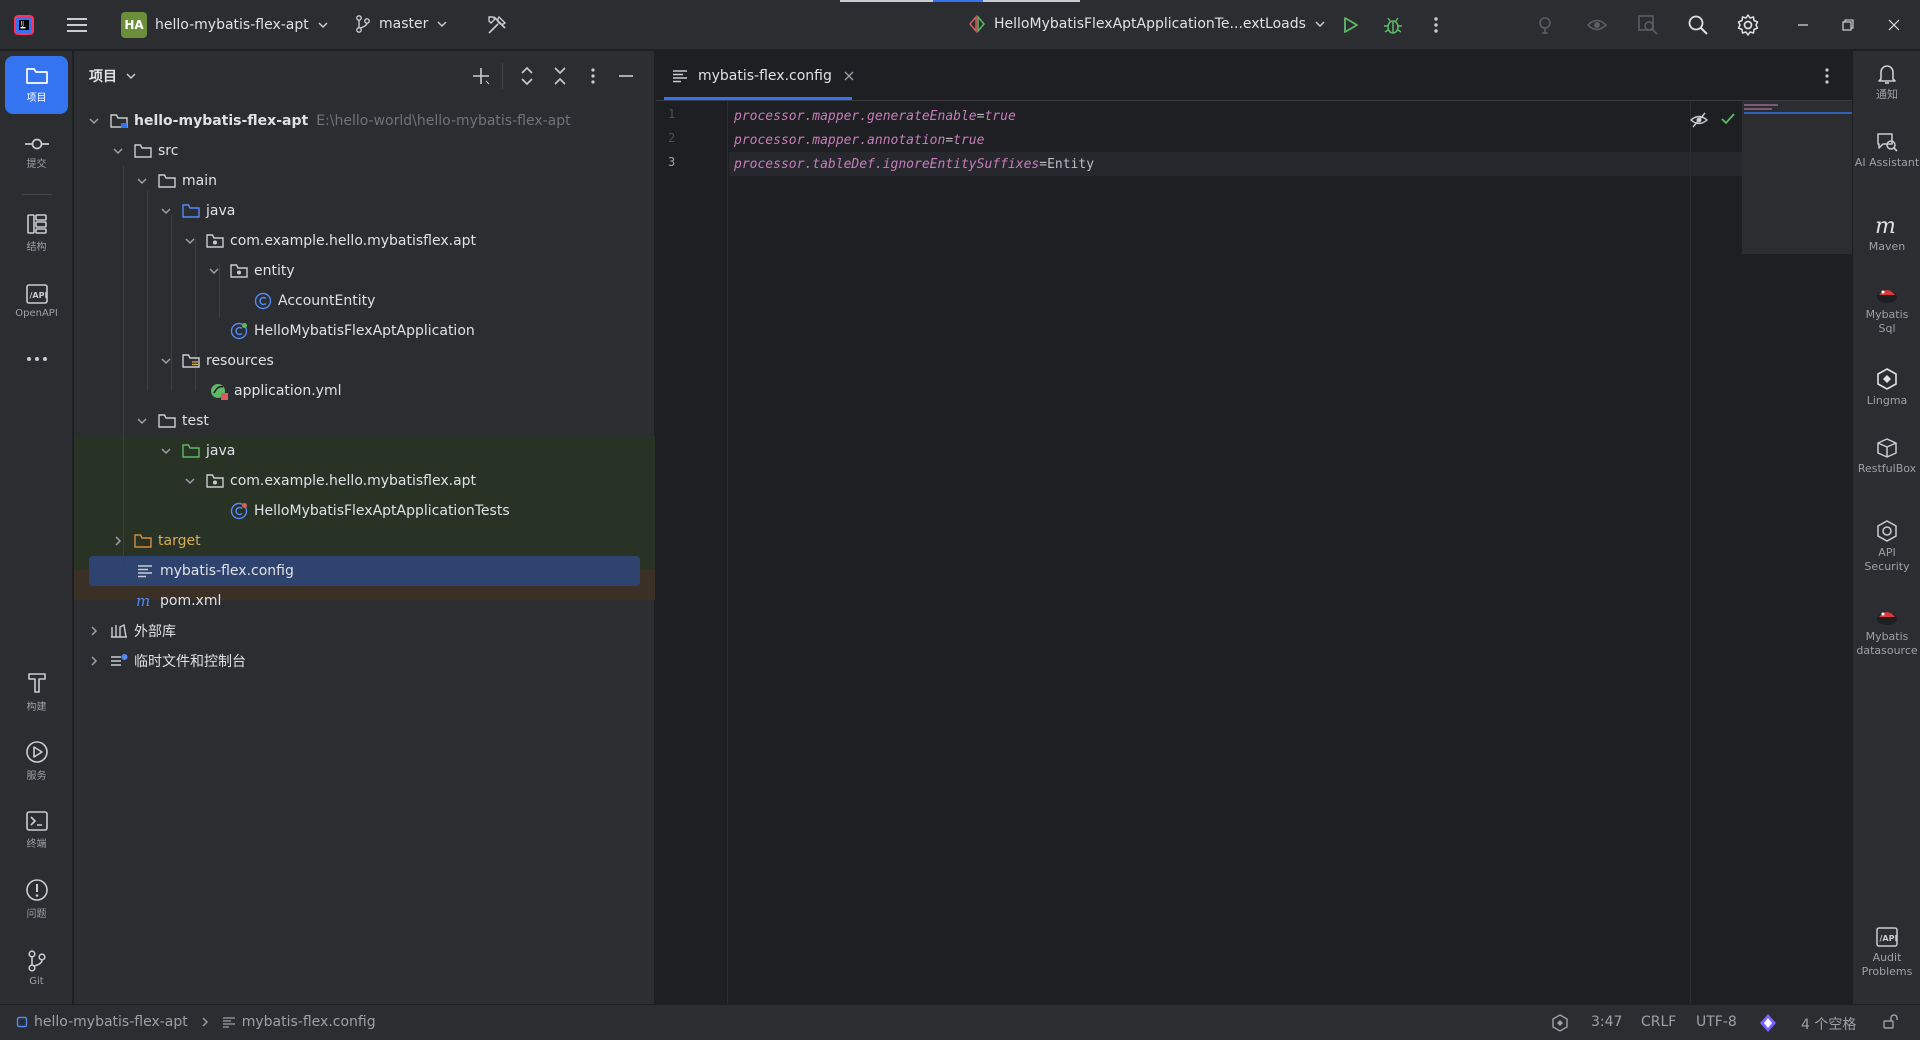  Describe the element at coordinates (36, 233) in the screenshot. I see `tool-structure: 结构` at that location.